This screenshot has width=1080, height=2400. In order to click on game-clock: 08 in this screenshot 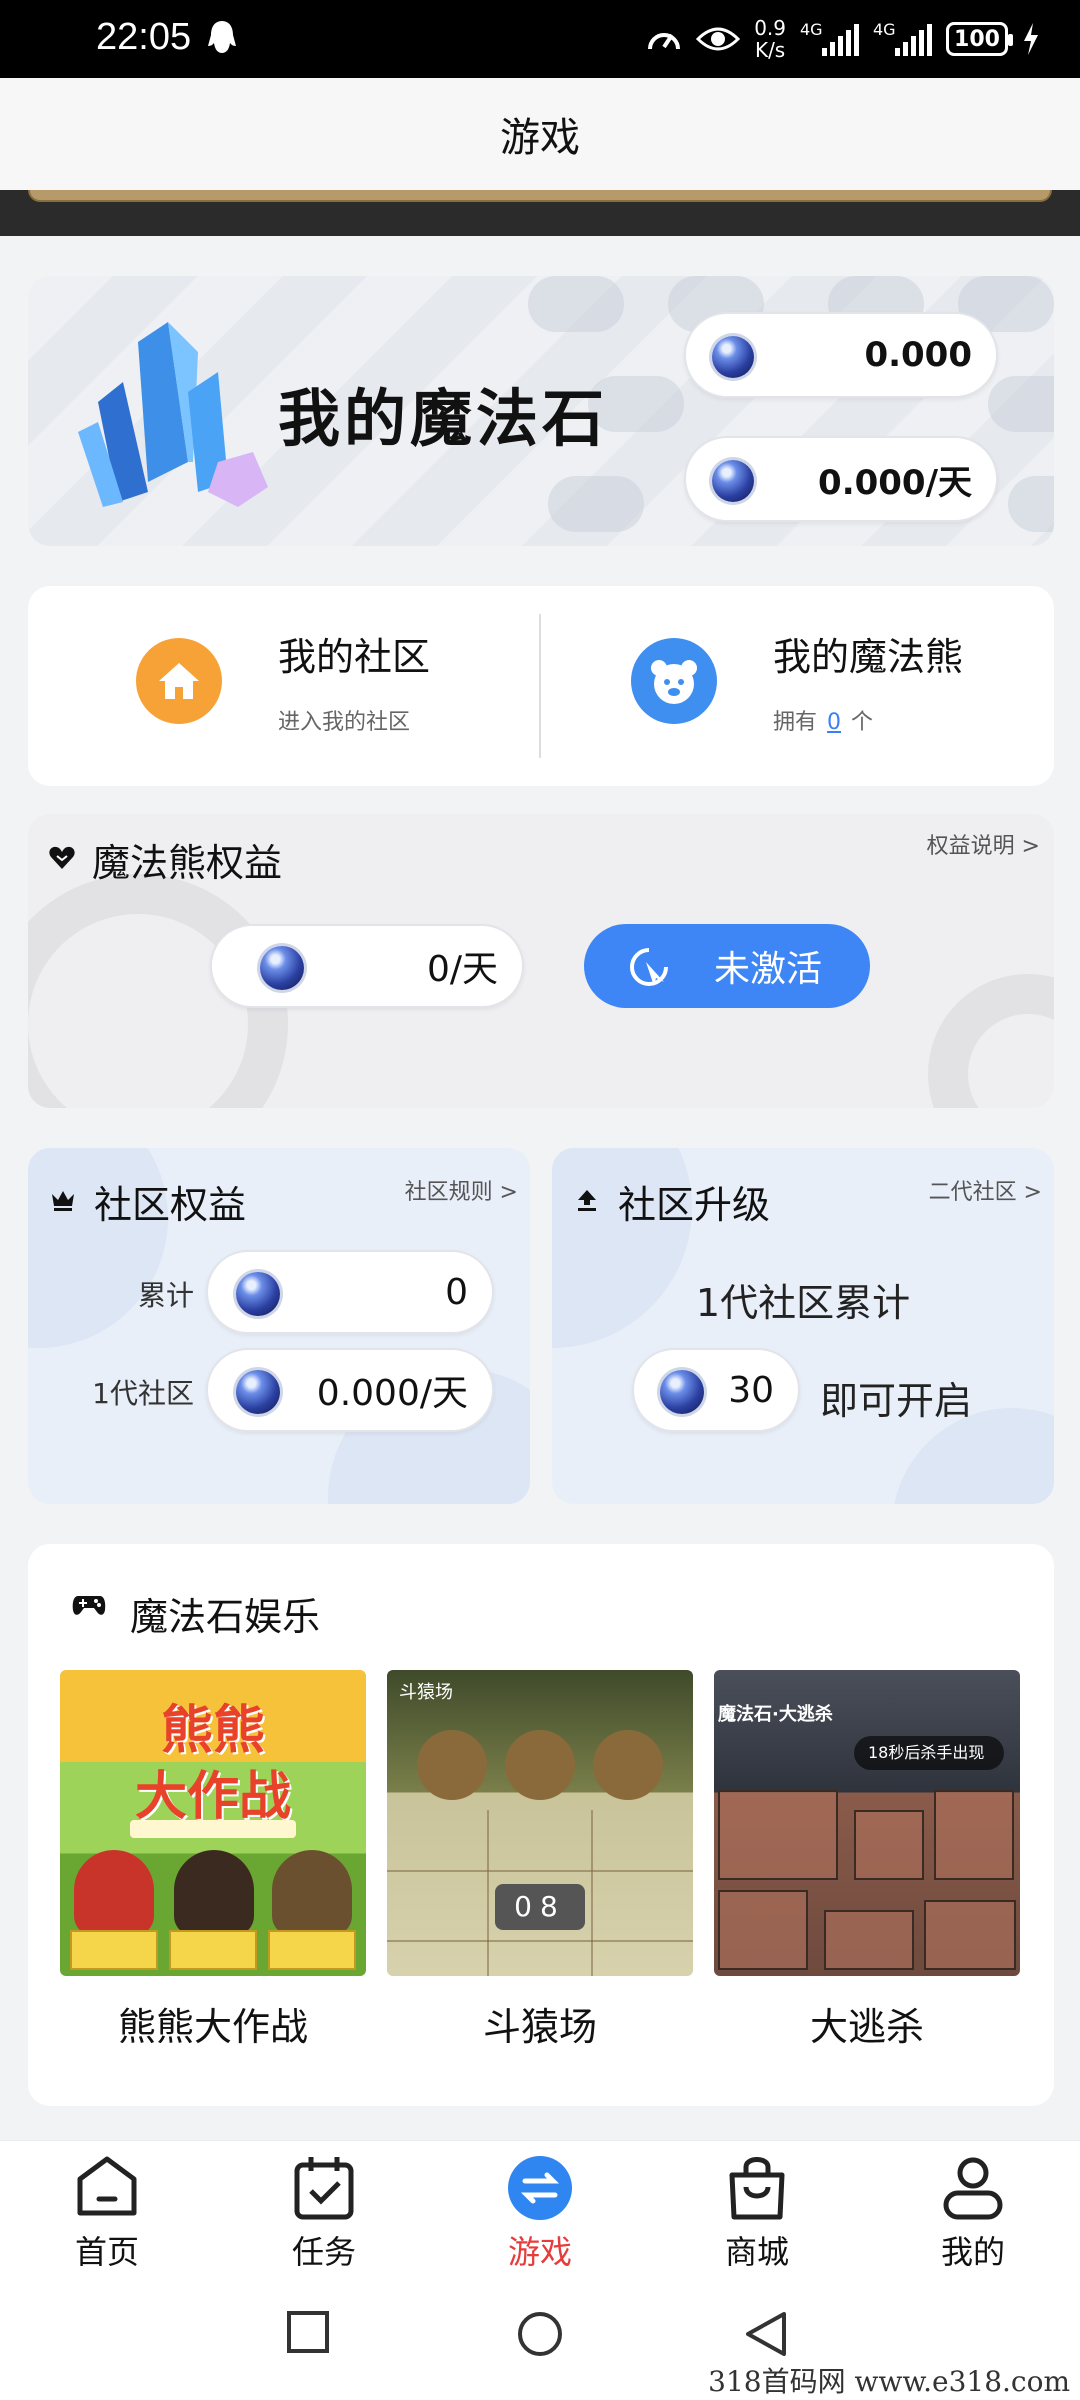, I will do `click(540, 1907)`.